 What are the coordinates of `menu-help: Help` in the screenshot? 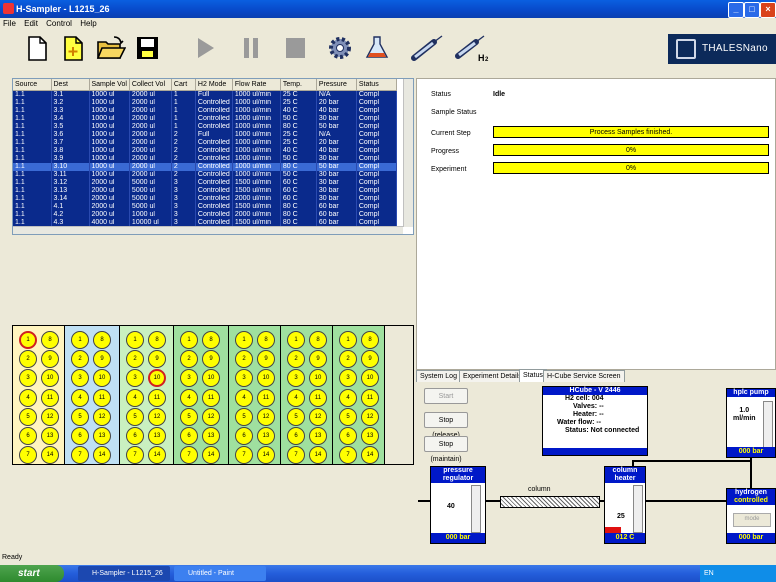 It's located at (88, 23).